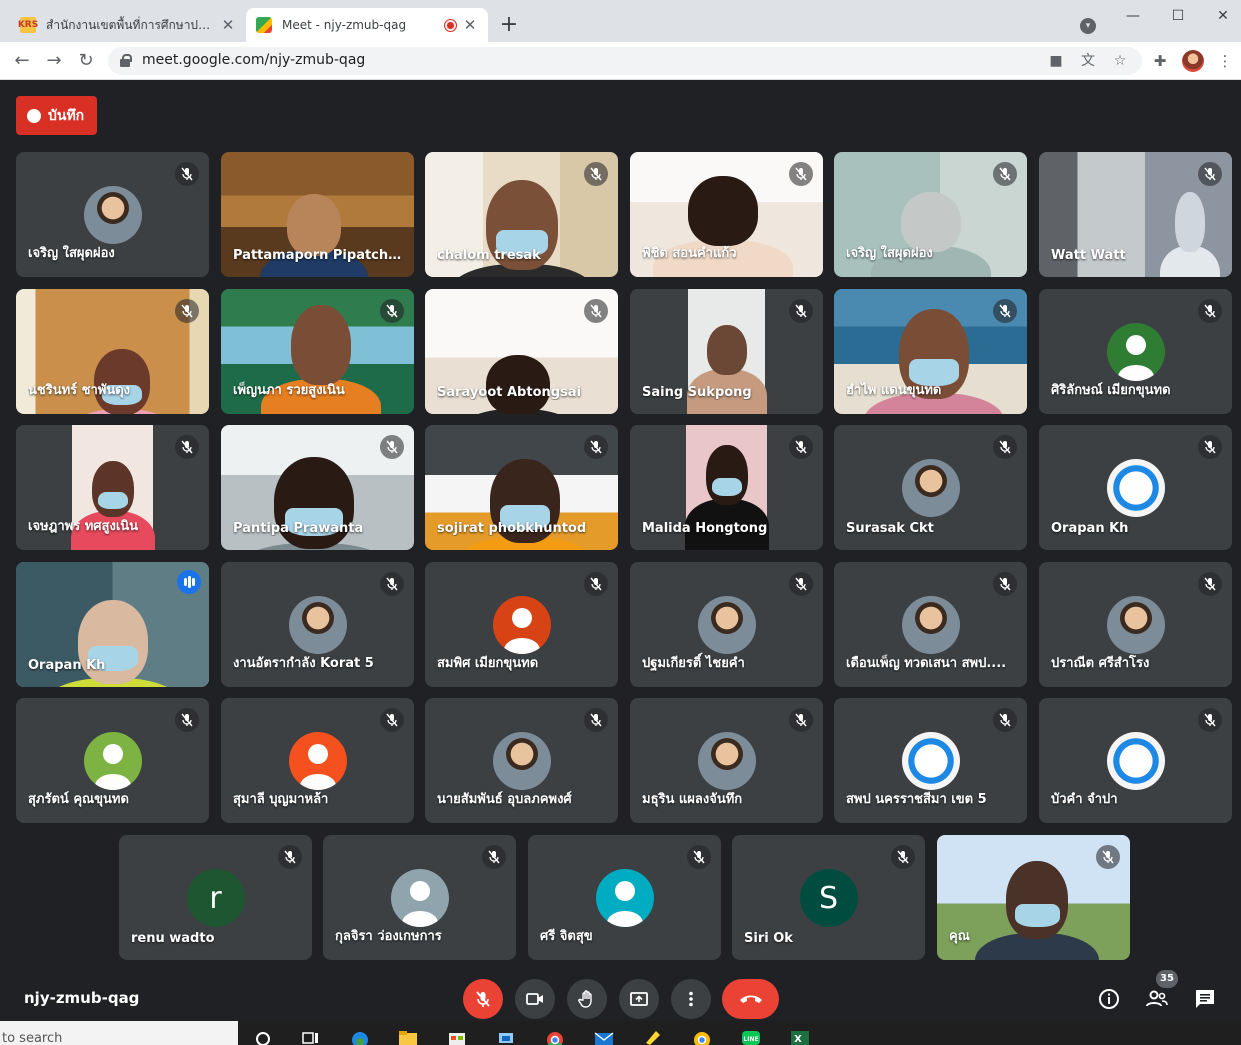 Image resolution: width=1241 pixels, height=1045 pixels. I want to click on chat-icon, so click(1205, 999).